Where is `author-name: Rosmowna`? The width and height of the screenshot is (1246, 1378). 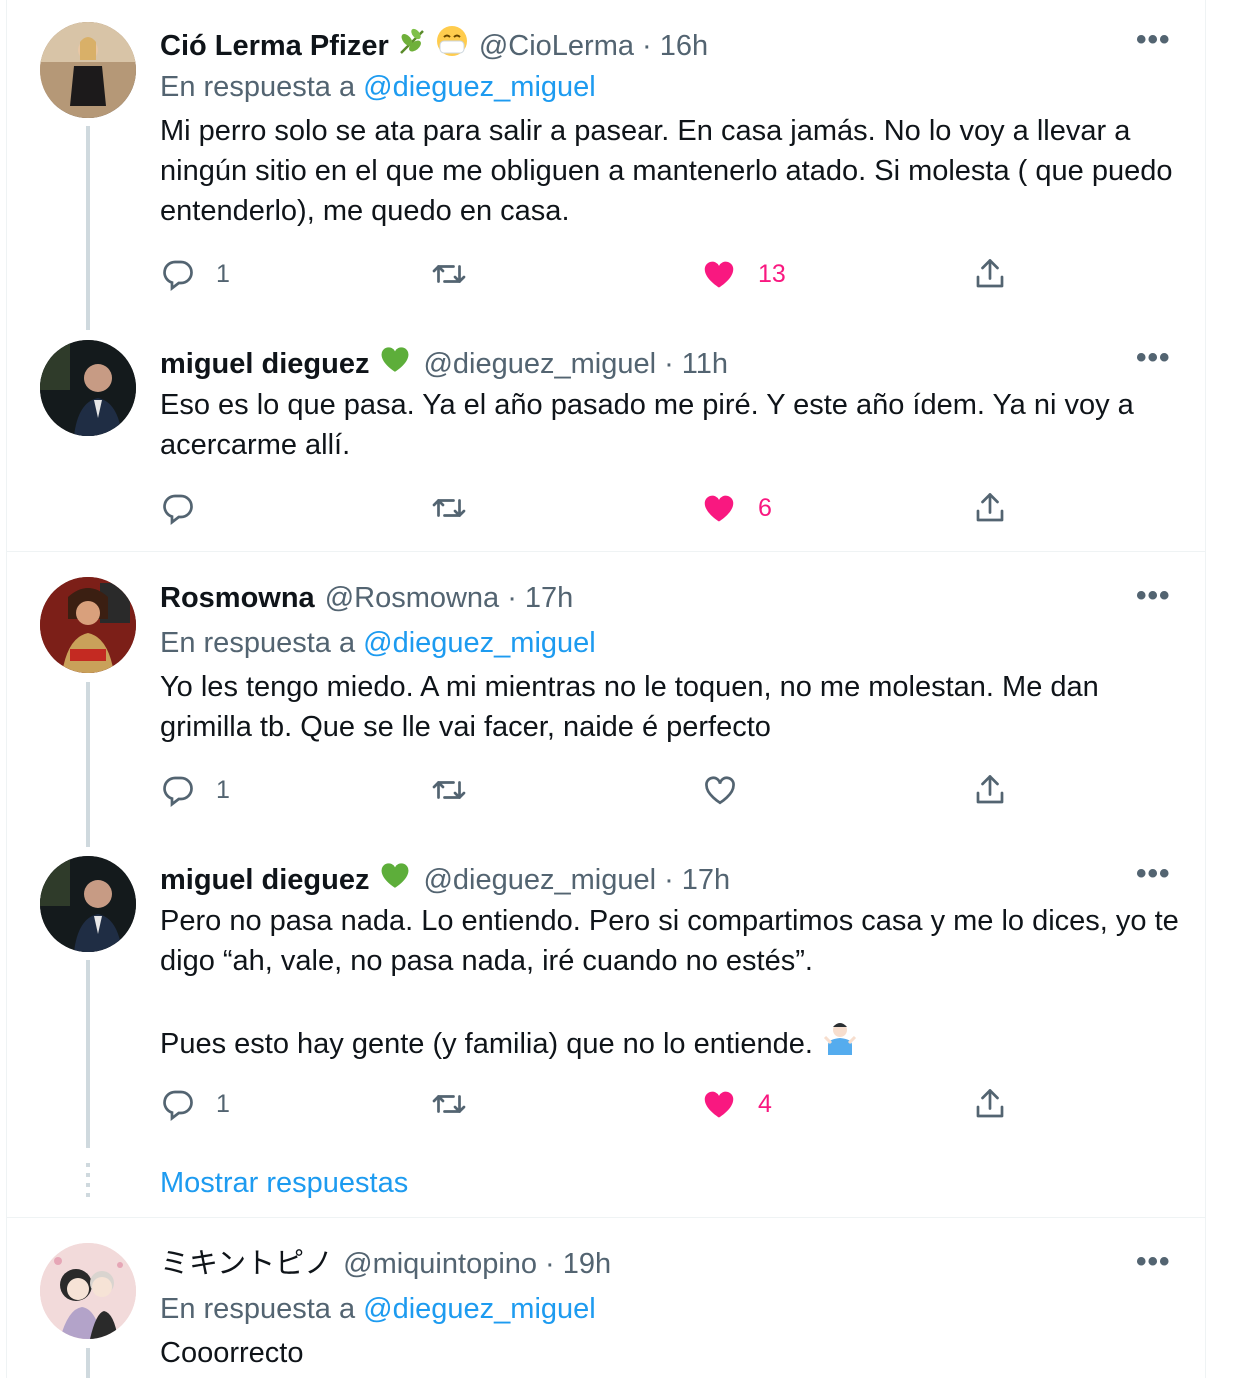 author-name: Rosmowna is located at coordinates (237, 598).